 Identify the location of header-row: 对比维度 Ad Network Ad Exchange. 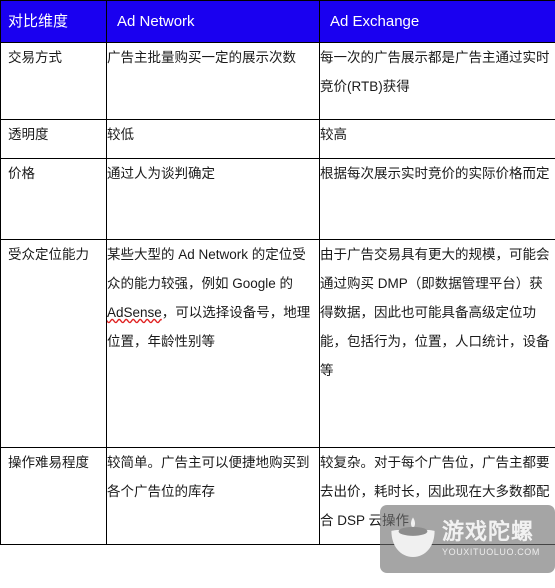
(277, 21).